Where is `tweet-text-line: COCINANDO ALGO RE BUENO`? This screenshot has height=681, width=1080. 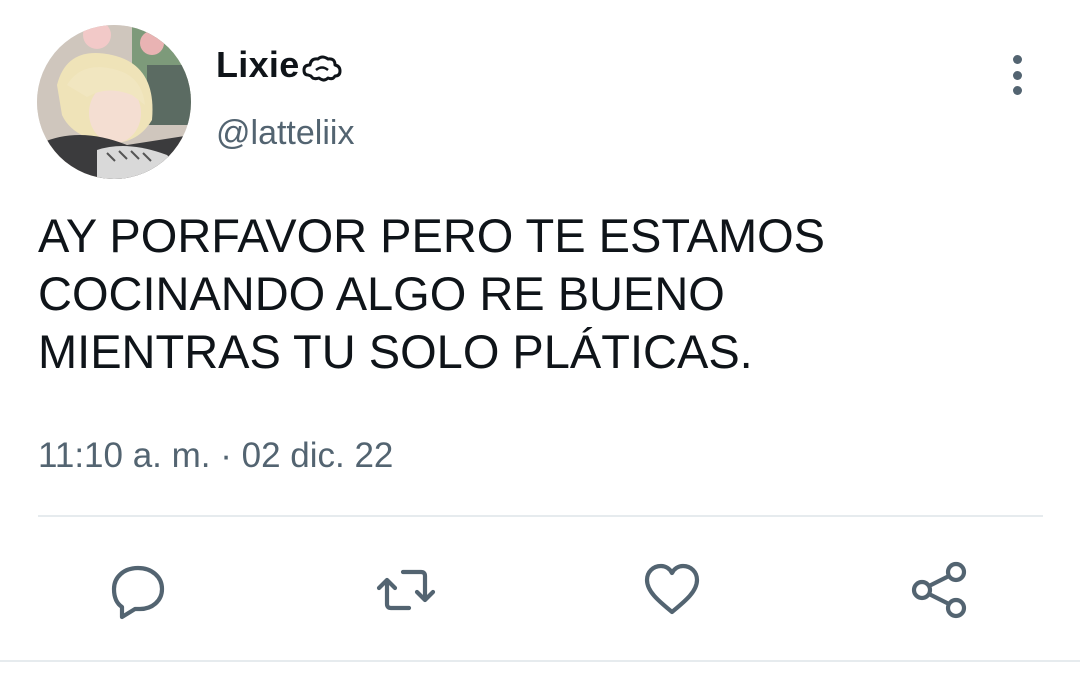 tweet-text-line: COCINANDO ALGO RE BUENO is located at coordinates (381, 293).